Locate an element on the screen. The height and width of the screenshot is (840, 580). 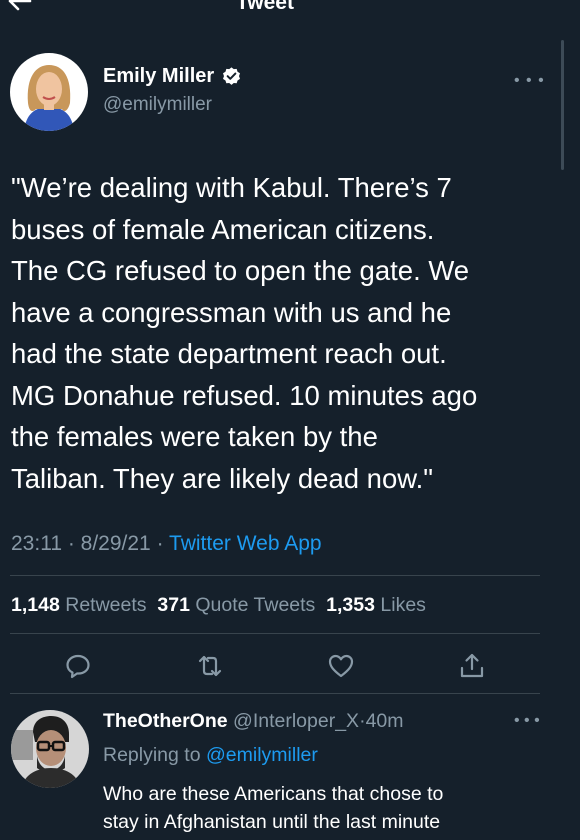
retweets-stat: 1,148 Retweets is located at coordinates (79, 605).